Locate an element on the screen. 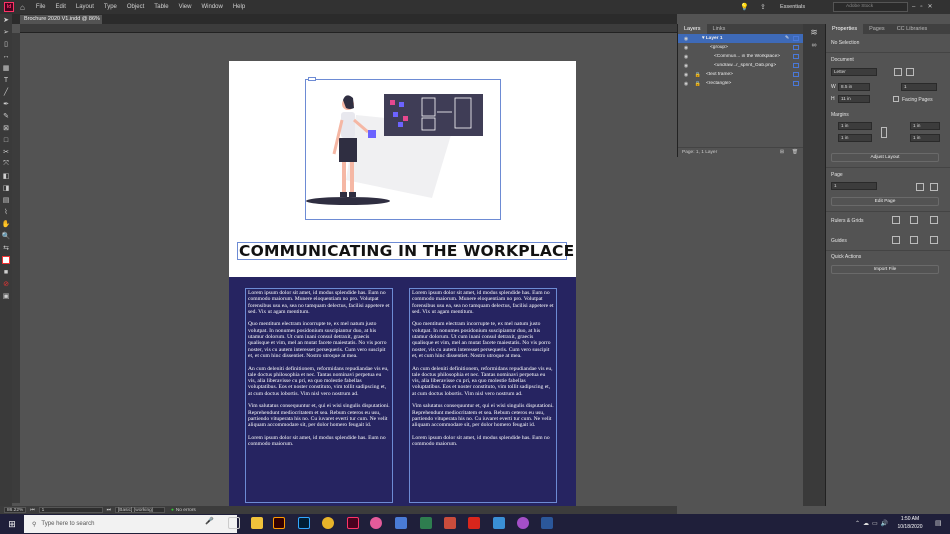  illustrator-icon is located at coordinates (279, 523).